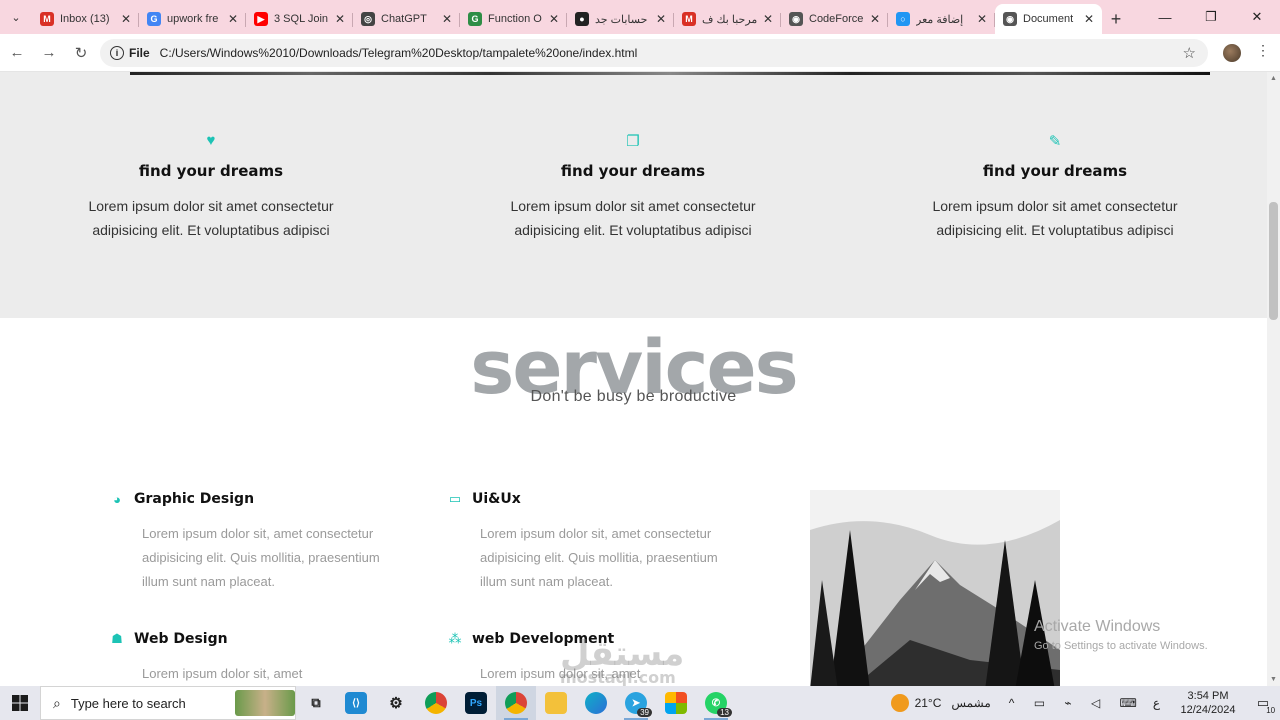 This screenshot has height=720, width=1280. Describe the element at coordinates (81, 53) in the screenshot. I see `reload-icon: ↻` at that location.